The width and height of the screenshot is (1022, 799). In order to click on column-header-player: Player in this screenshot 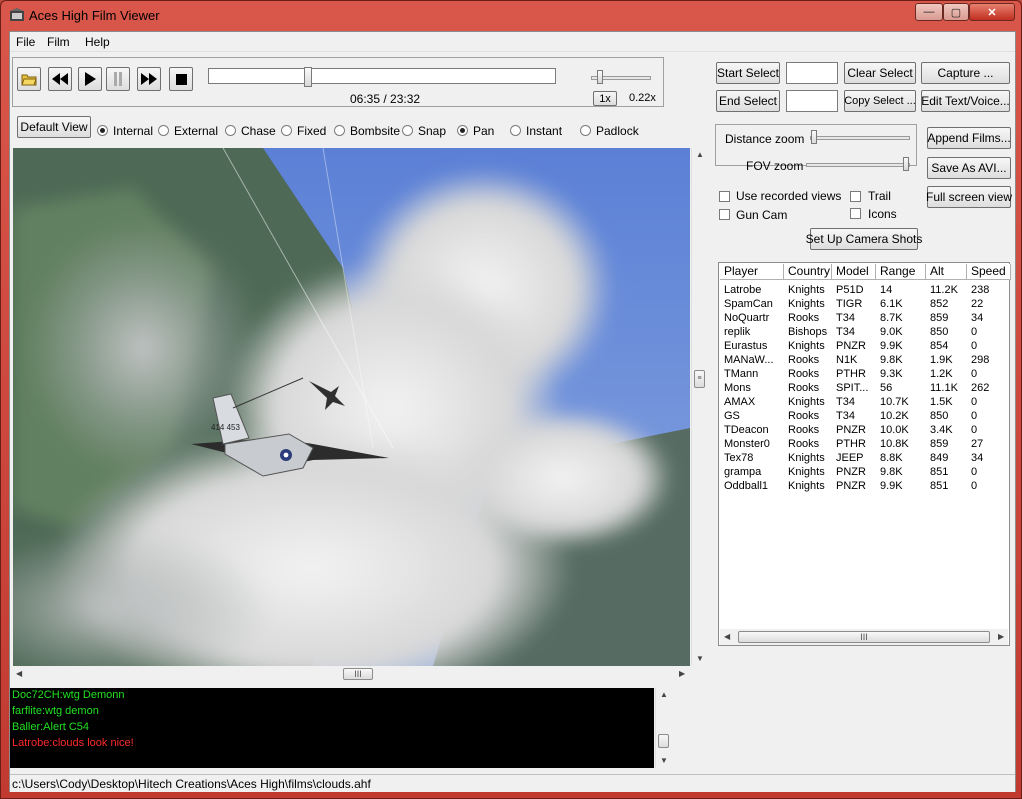, I will do `click(752, 272)`.